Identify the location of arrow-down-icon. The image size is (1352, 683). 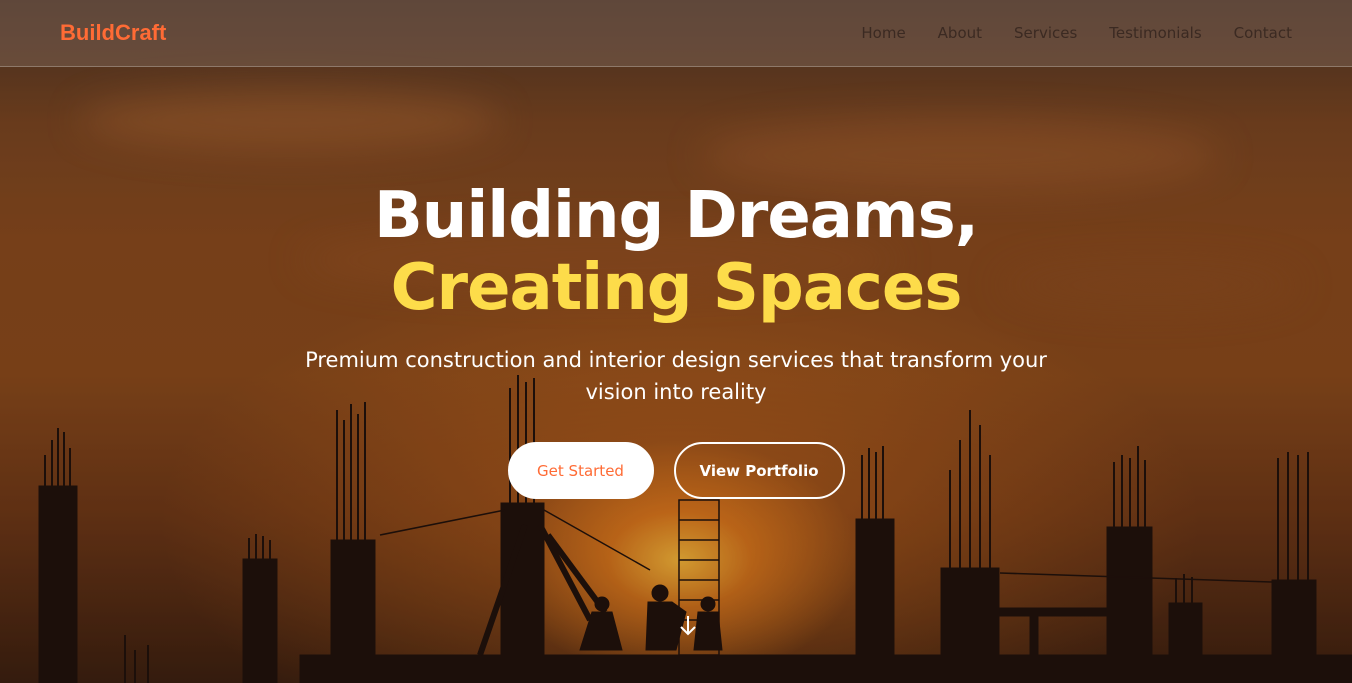
(688, 626).